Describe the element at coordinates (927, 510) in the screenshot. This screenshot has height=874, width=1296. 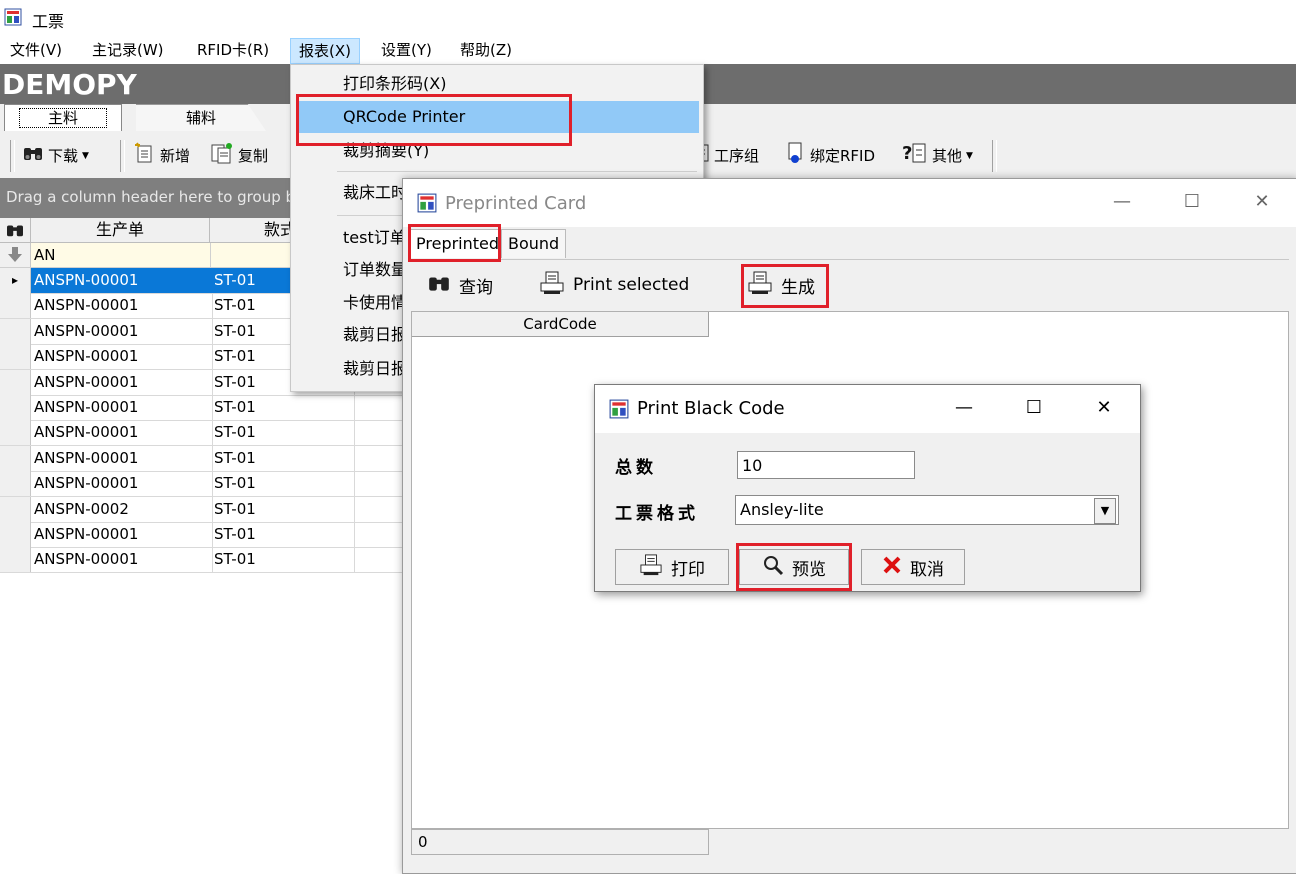
I see `format-select: Ansley-lite ▼` at that location.